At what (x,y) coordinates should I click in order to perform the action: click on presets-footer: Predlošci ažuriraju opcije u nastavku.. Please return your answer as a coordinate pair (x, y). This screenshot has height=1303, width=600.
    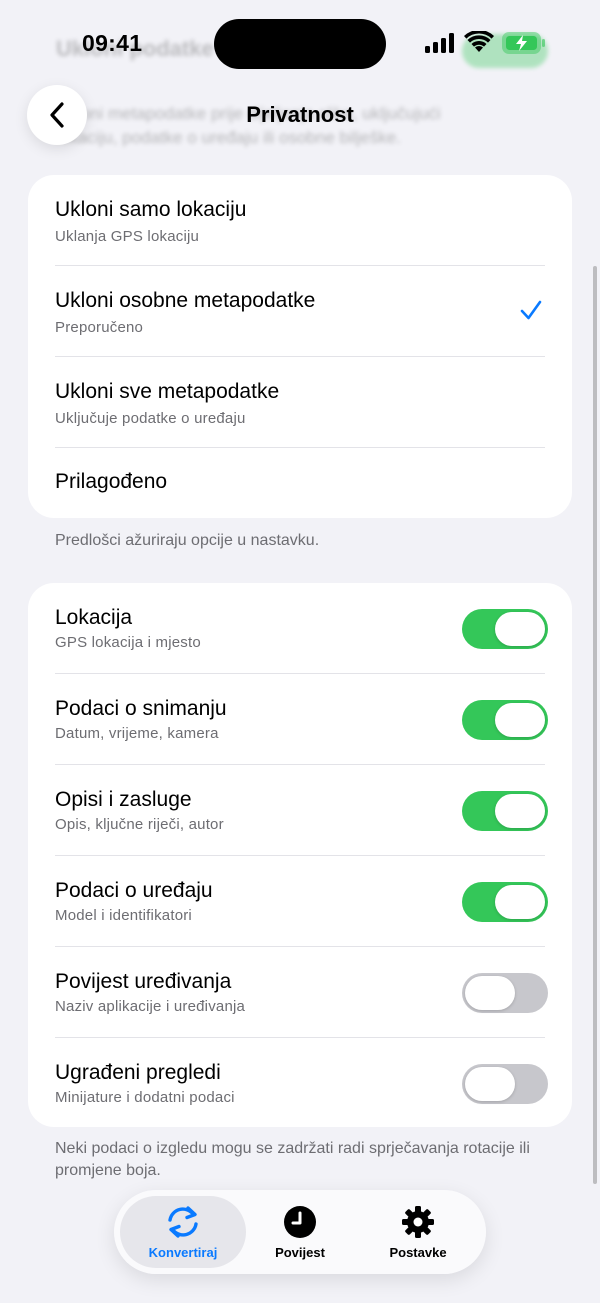
    Looking at the image, I should click on (187, 540).